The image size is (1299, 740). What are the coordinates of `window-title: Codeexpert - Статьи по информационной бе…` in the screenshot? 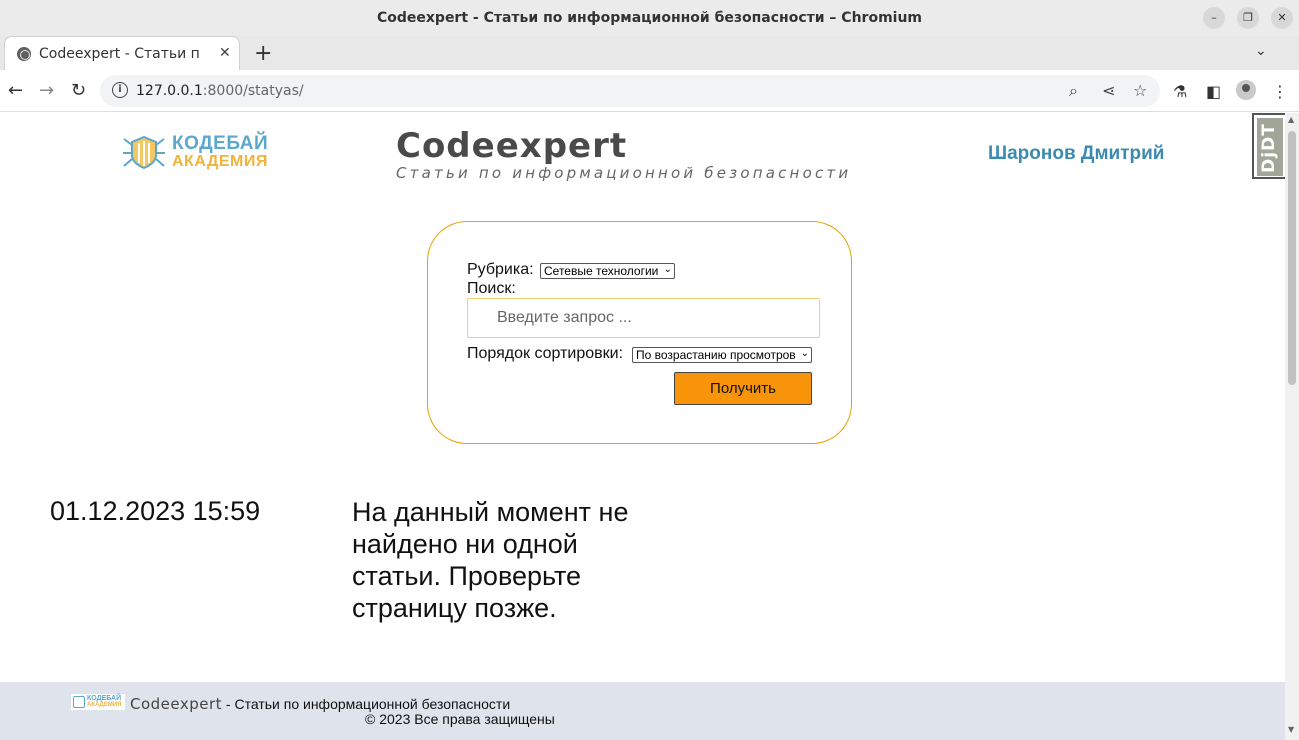 It's located at (649, 18).